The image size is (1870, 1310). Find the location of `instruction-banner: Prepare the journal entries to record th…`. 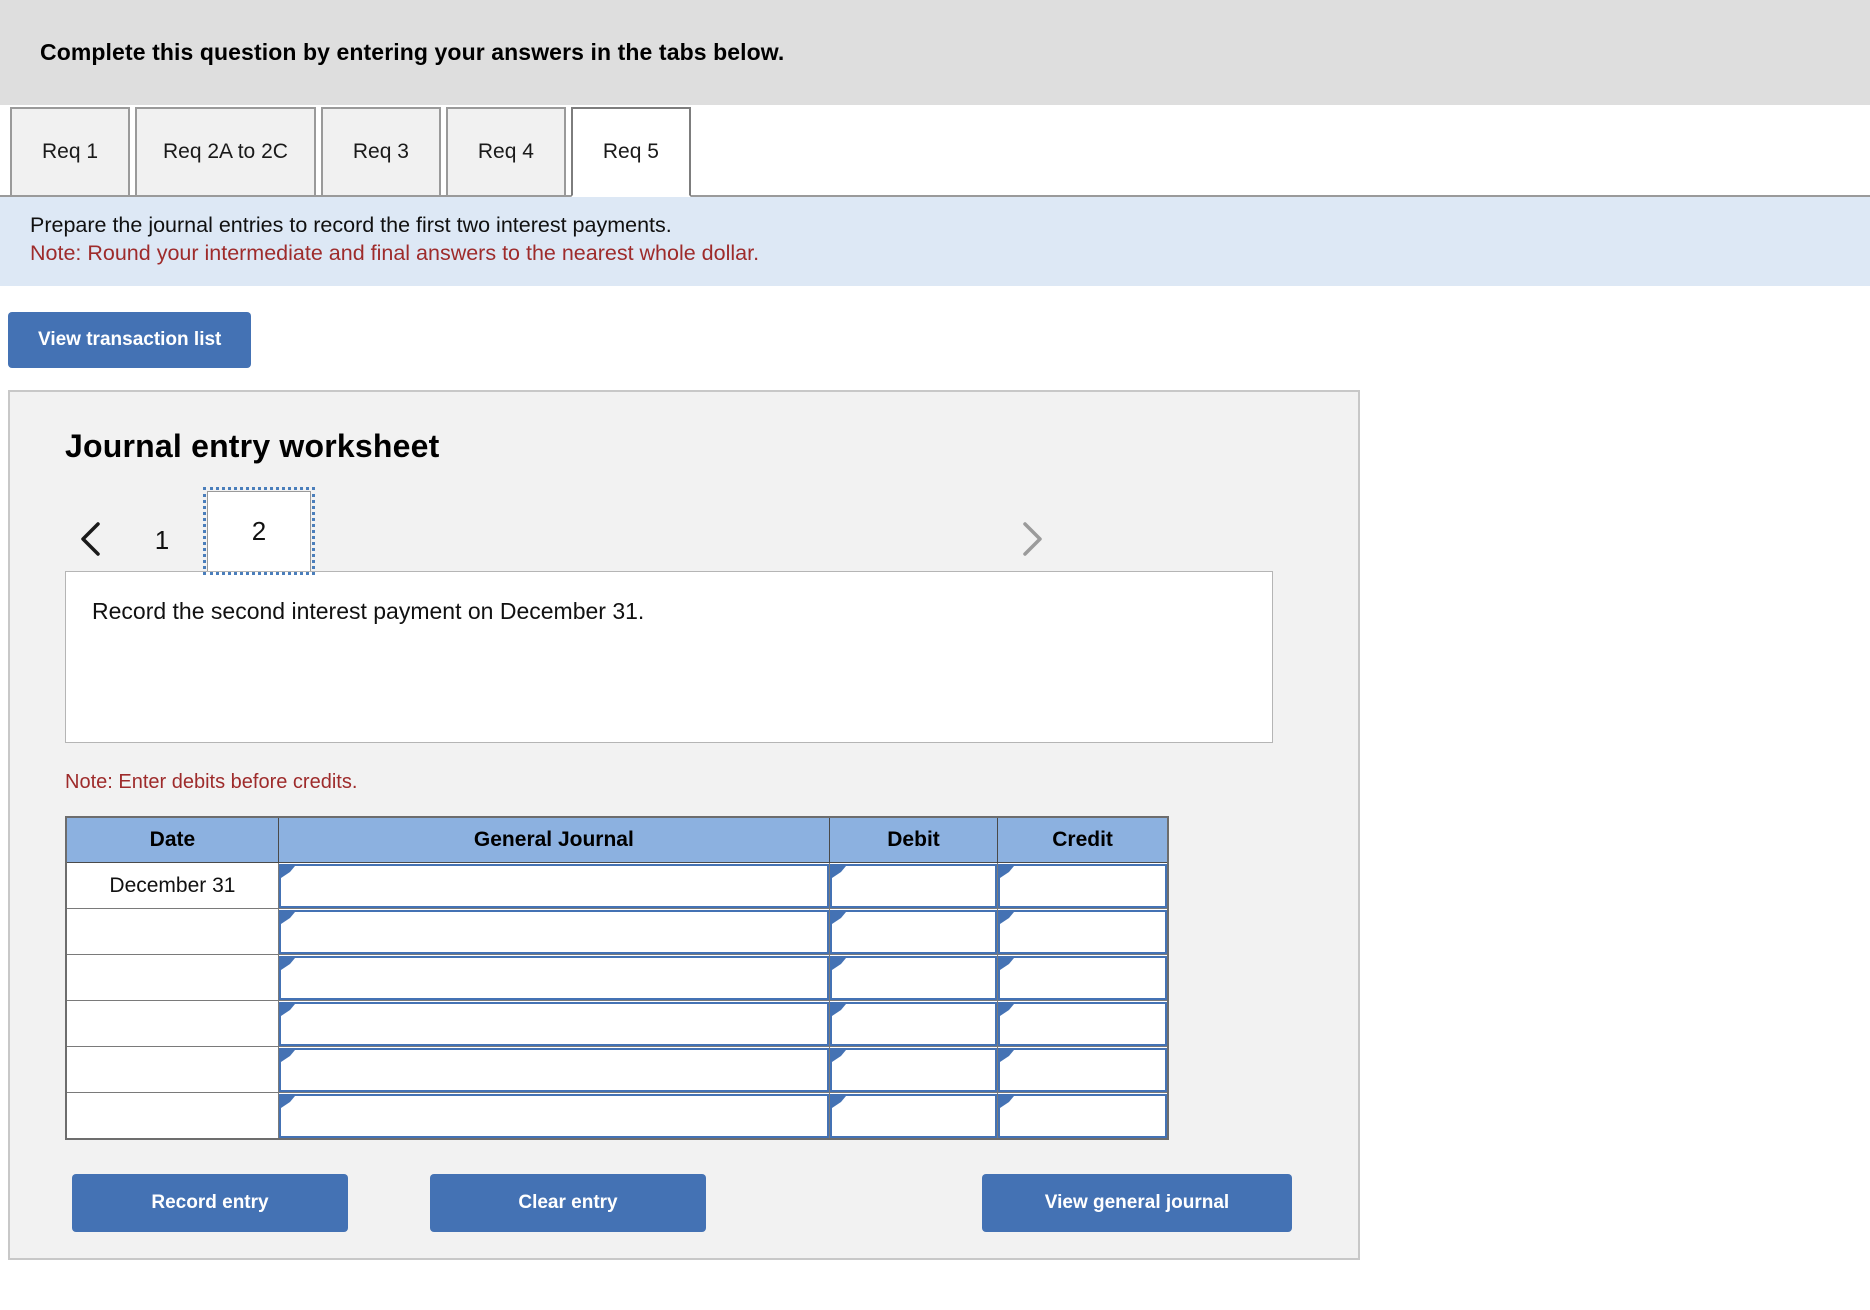

instruction-banner: Prepare the journal entries to record th… is located at coordinates (935, 241).